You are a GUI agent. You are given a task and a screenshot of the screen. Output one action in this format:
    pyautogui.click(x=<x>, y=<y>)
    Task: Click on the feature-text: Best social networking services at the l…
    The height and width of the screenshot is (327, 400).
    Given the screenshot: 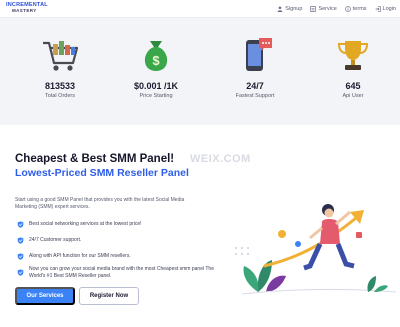 What is the action you would take?
    pyautogui.click(x=85, y=224)
    